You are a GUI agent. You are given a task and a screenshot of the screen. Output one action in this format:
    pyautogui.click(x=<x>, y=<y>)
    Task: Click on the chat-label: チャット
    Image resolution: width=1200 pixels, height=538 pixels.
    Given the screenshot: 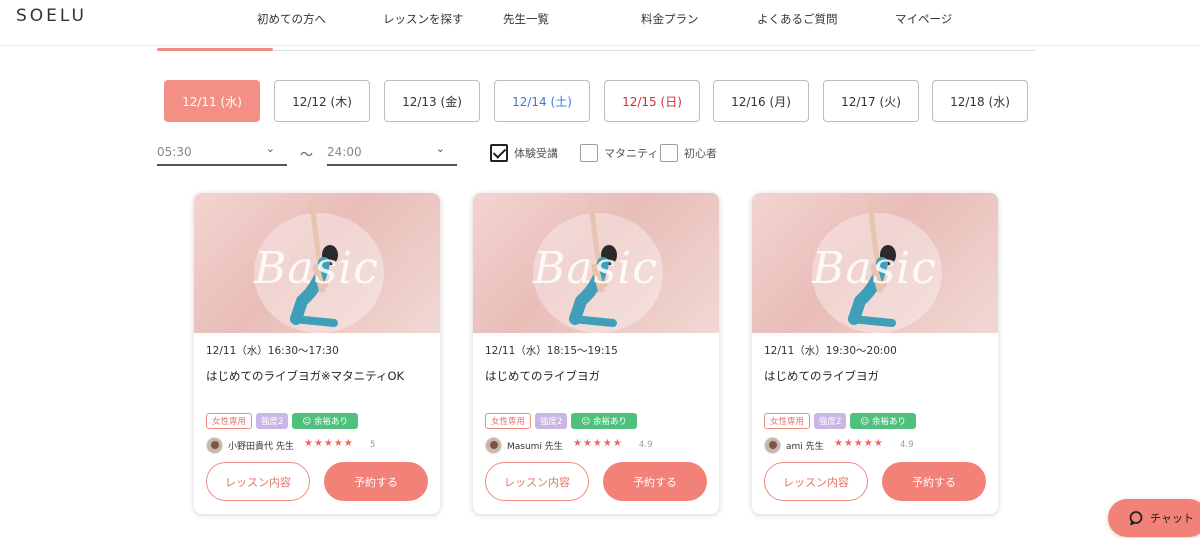 What is the action you would take?
    pyautogui.click(x=1172, y=518)
    